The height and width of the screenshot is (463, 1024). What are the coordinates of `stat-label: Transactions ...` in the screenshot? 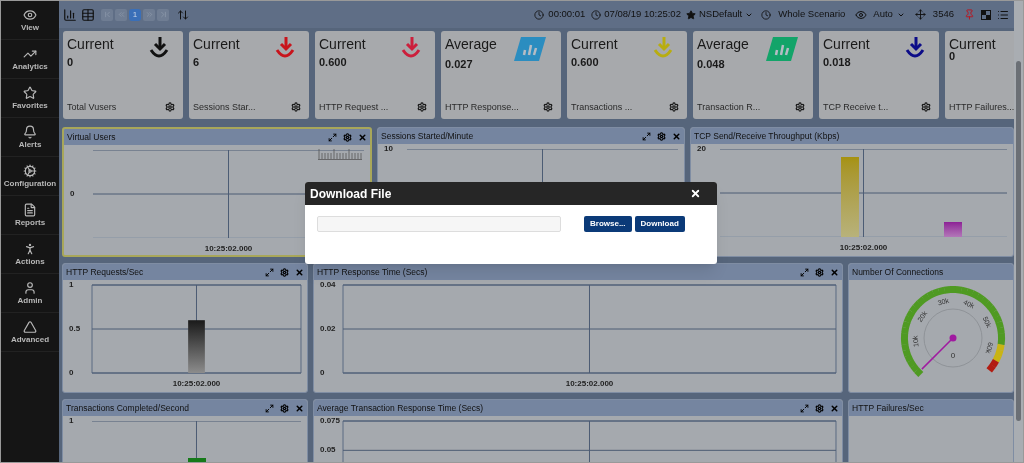 It's located at (602, 107).